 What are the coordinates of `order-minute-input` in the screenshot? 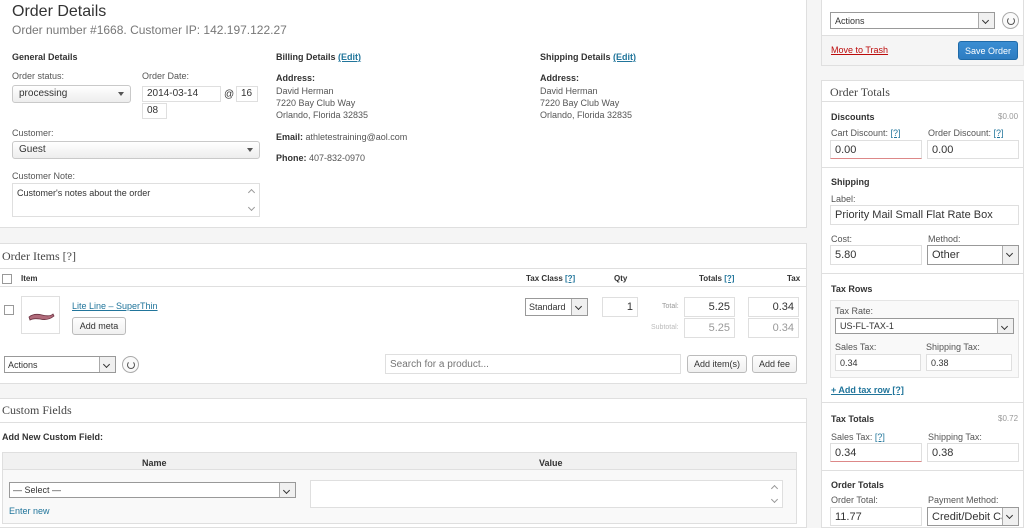 It's located at (154, 111).